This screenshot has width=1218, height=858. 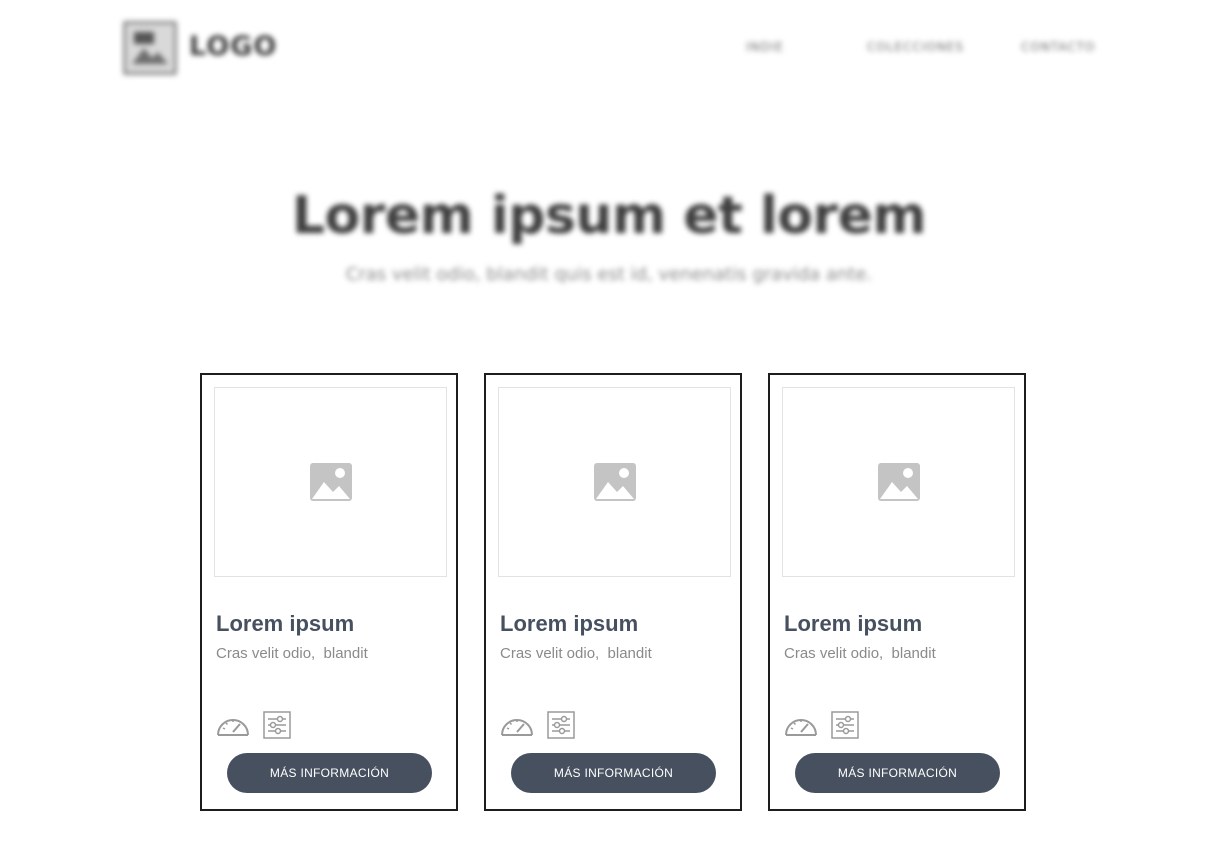 I want to click on logo-text: LOGO, so click(x=233, y=46).